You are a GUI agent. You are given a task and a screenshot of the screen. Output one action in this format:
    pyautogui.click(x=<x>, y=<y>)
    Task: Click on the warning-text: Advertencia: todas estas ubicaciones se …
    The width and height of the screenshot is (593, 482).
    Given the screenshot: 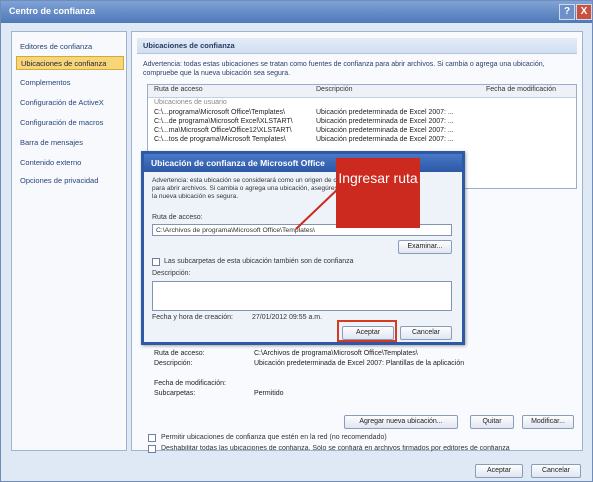 What is the action you would take?
    pyautogui.click(x=344, y=69)
    